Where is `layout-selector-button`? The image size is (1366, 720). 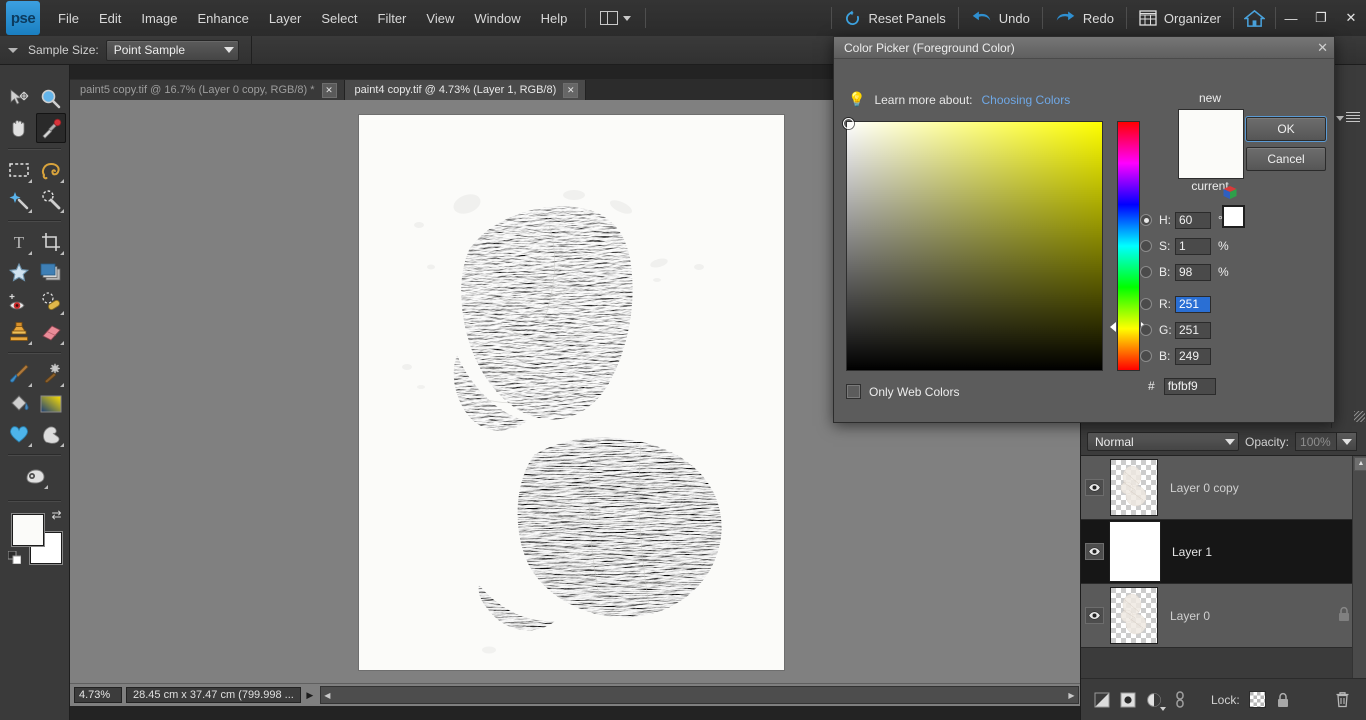
layout-selector-button is located at coordinates (615, 18).